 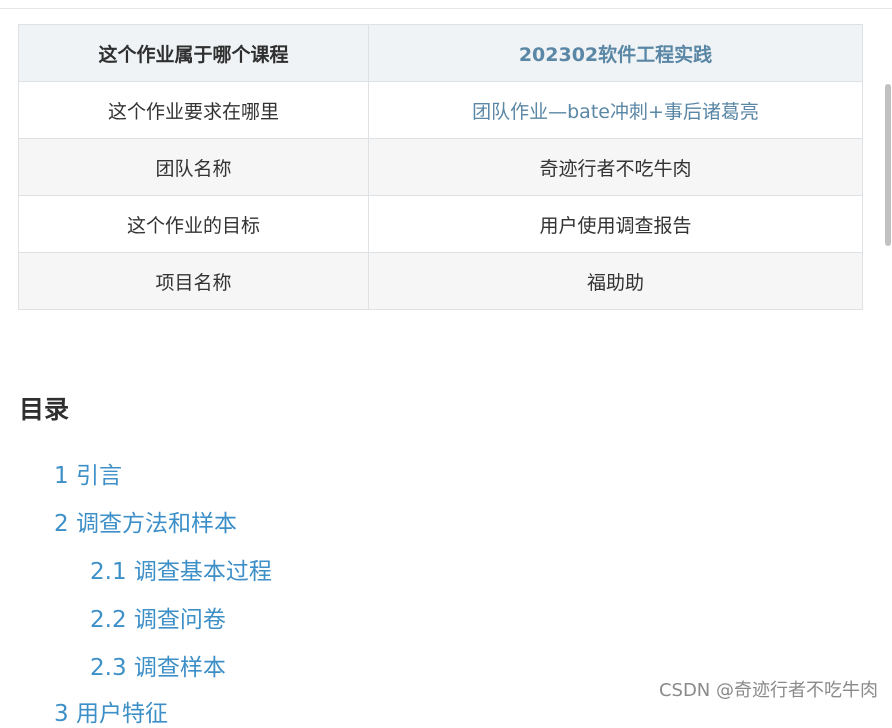 I want to click on table-cell-label: 这个作业属于哪个课程, so click(x=193, y=53).